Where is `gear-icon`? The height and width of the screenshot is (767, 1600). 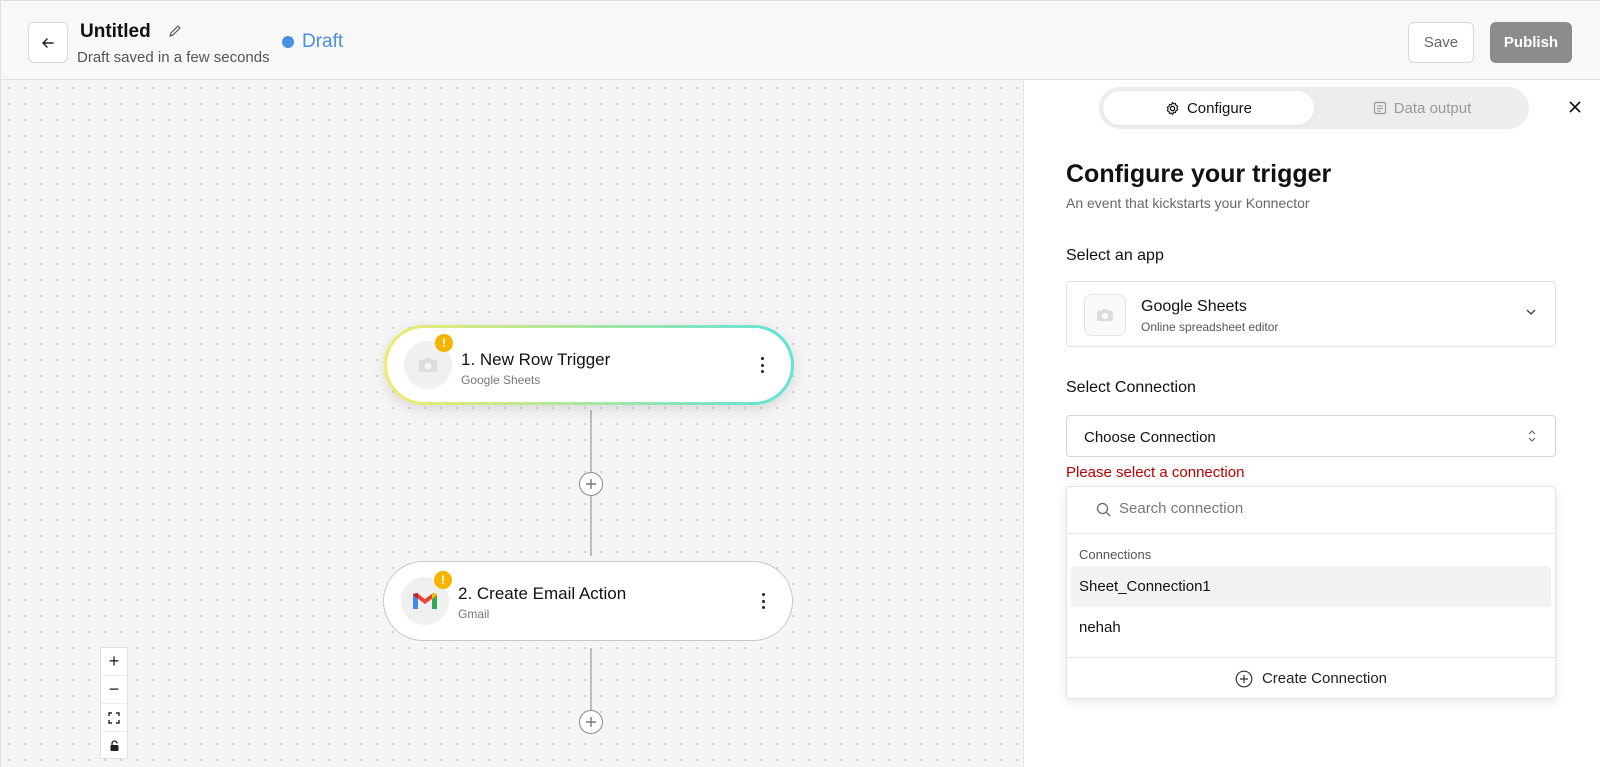 gear-icon is located at coordinates (1172, 108).